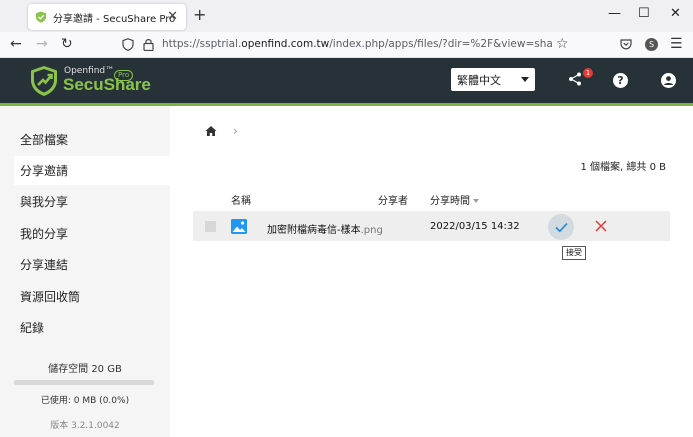 Image resolution: width=693 pixels, height=437 pixels. Describe the element at coordinates (92, 170) in the screenshot. I see `sidebar-item-share-invitations: 分享邀請` at that location.